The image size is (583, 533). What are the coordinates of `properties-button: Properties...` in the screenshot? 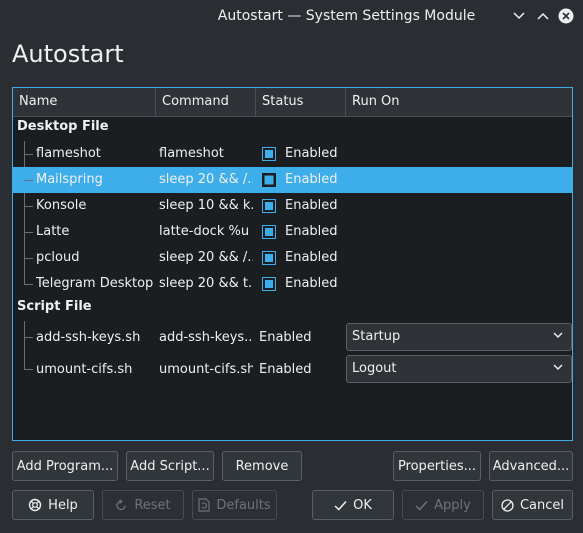 It's located at (437, 466).